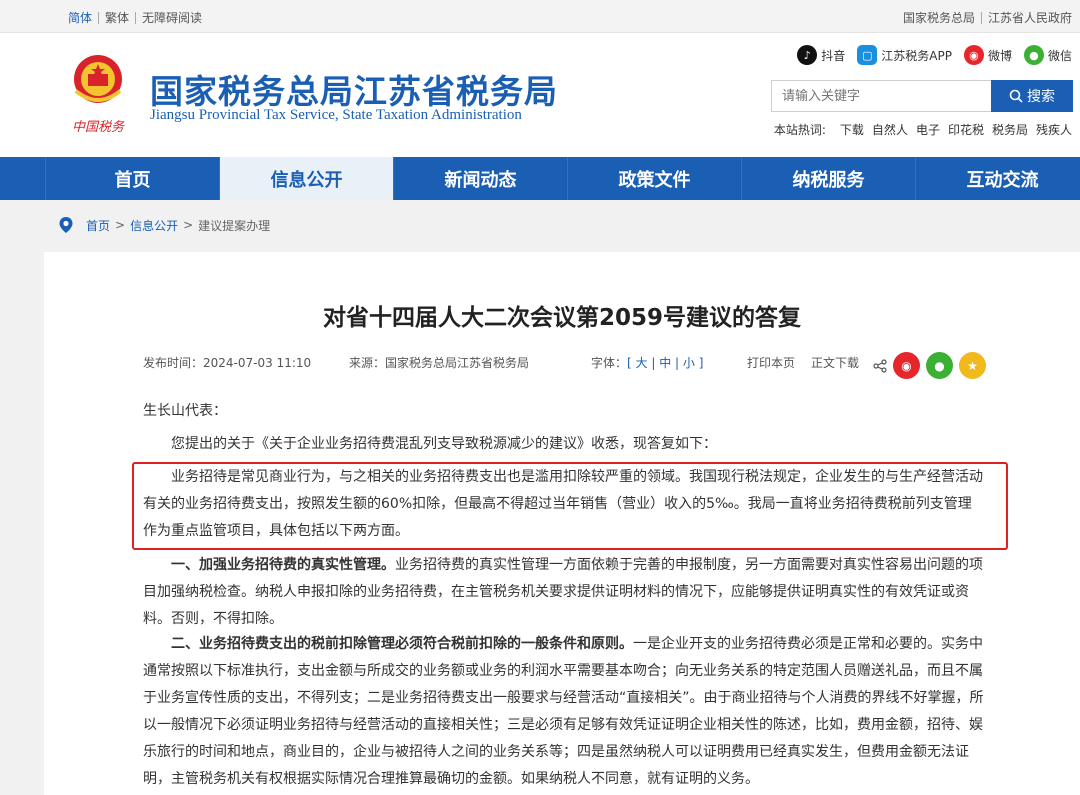  I want to click on share-wechat-icon: ●, so click(939, 365).